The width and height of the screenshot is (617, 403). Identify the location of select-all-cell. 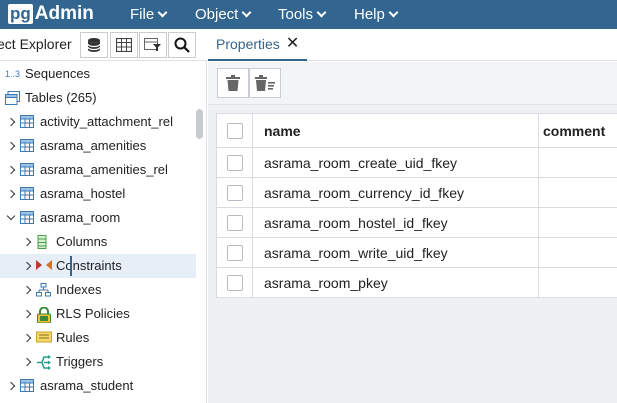
(235, 130).